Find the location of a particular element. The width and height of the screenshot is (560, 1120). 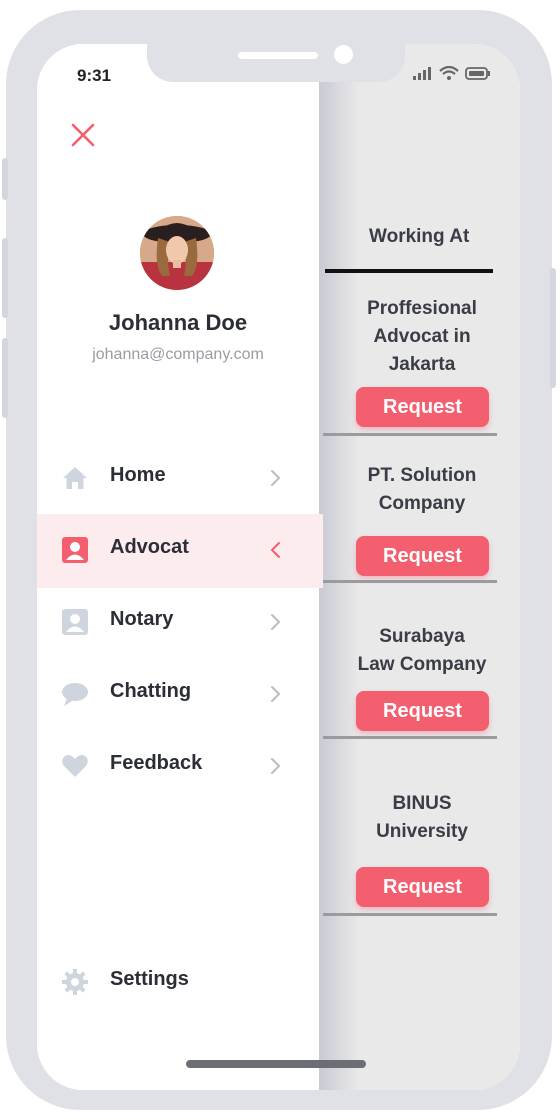

avatar is located at coordinates (177, 253).